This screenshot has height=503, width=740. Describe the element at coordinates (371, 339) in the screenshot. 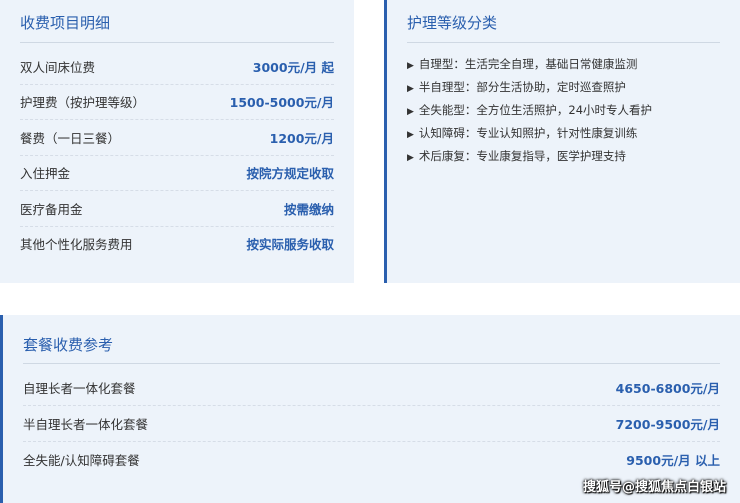

I see `package-fees-title: 套餐收费参考` at that location.